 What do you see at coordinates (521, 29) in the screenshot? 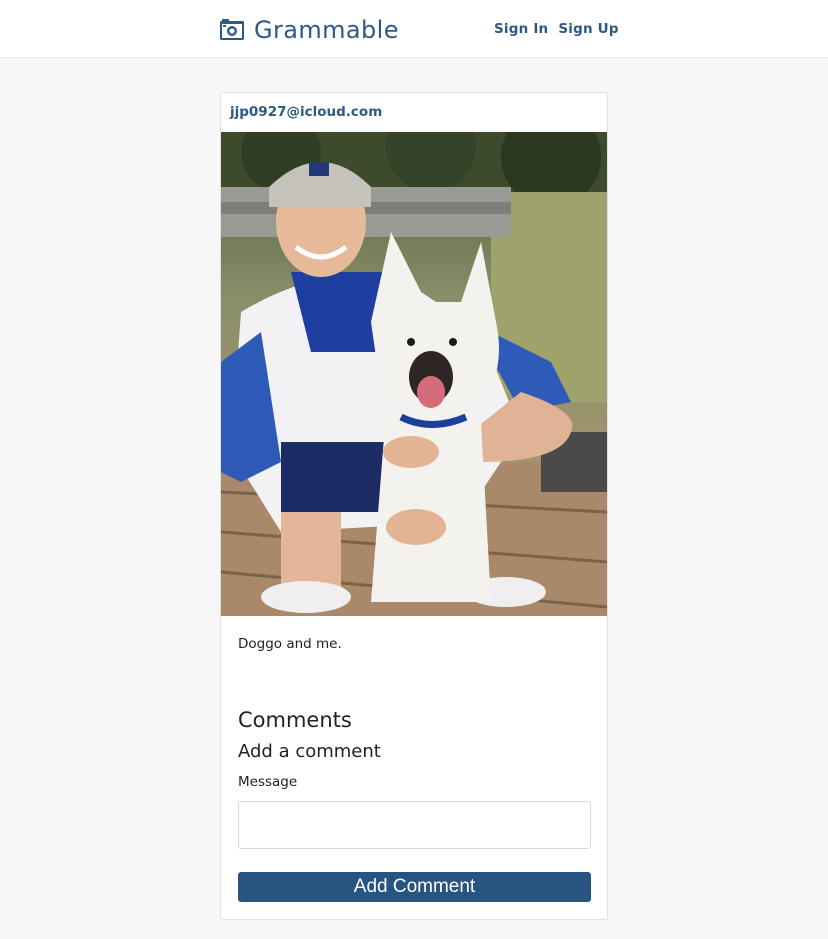
I see `sign-in-link: Sign In` at bounding box center [521, 29].